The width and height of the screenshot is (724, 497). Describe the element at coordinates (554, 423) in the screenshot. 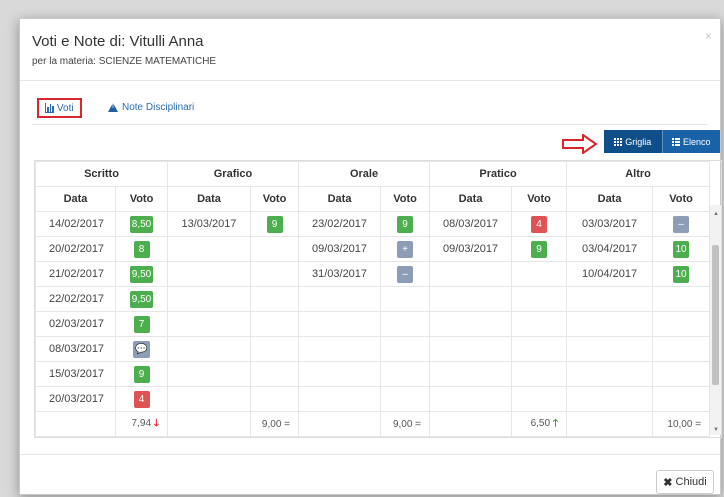

I see `trend-up-icon: 🡑` at that location.